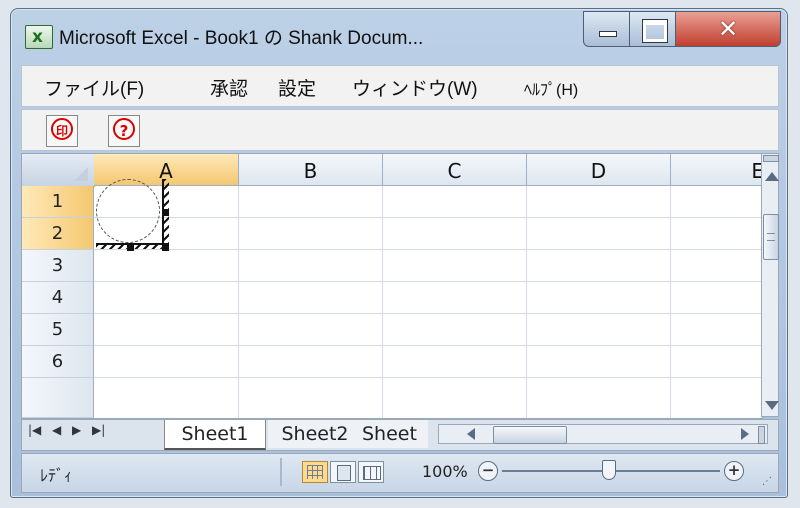 This screenshot has height=508, width=800. I want to click on zoom-slider-thumb, so click(609, 470).